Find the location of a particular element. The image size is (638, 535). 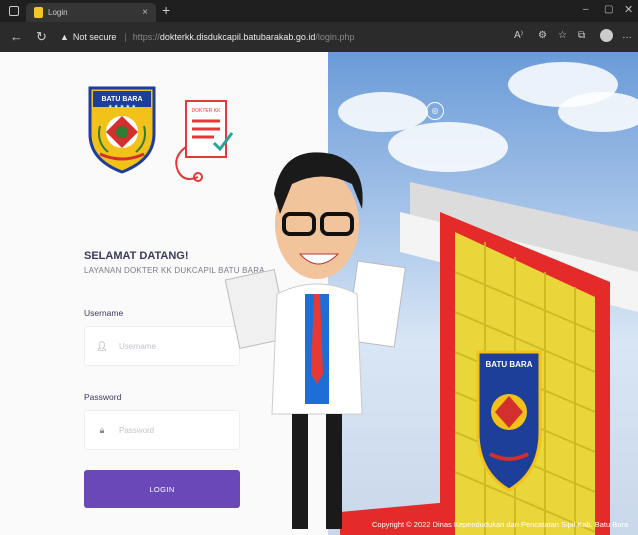

profile-avatar is located at coordinates (606, 35).